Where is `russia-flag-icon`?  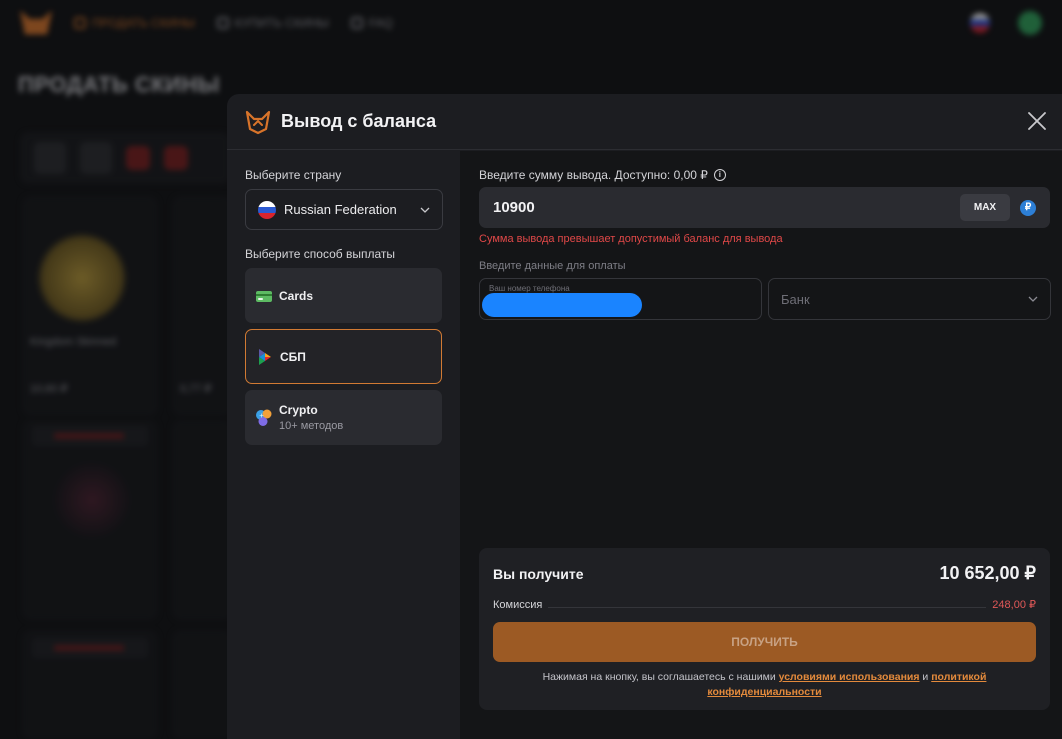
russia-flag-icon is located at coordinates (267, 209).